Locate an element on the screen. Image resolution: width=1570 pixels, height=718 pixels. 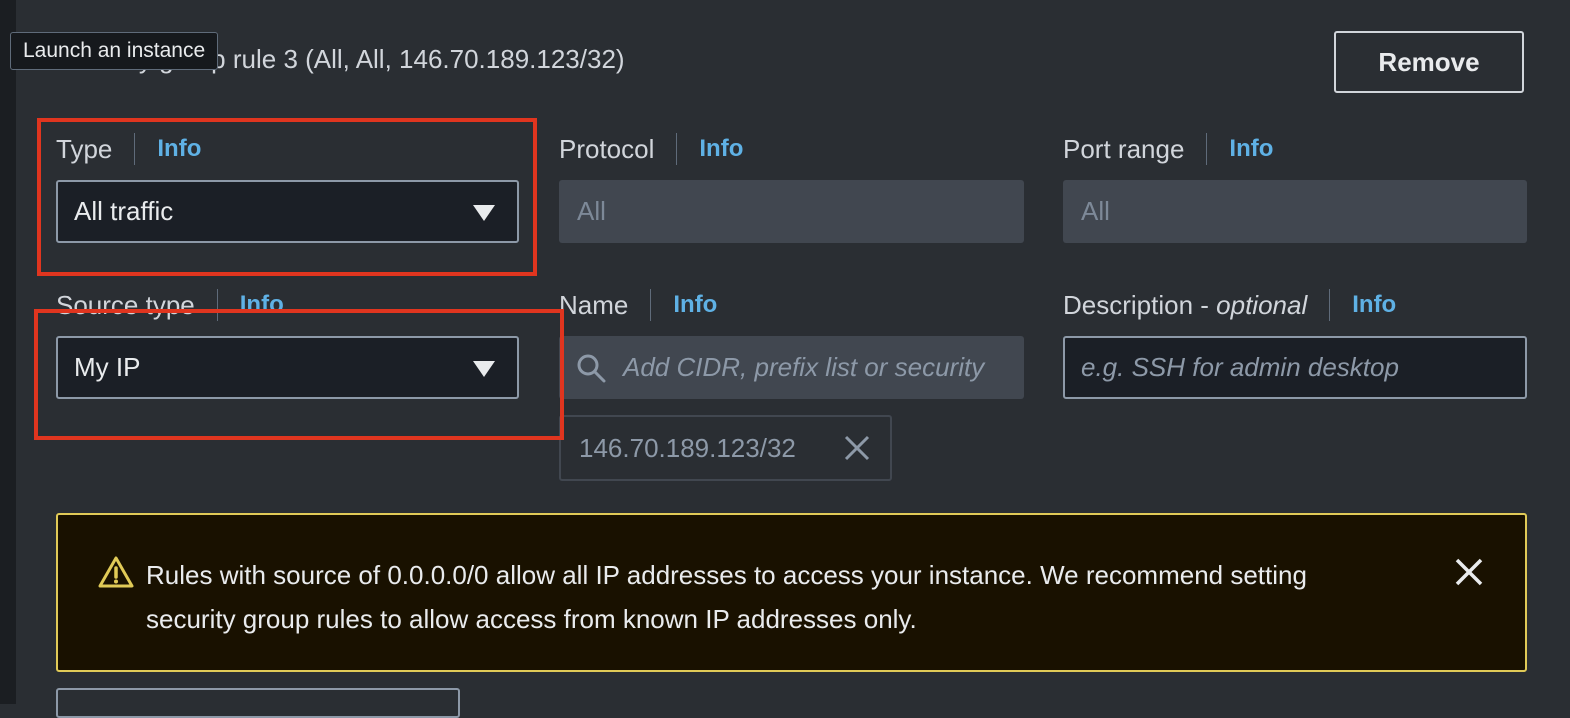
type-info-link: Info is located at coordinates (179, 149).